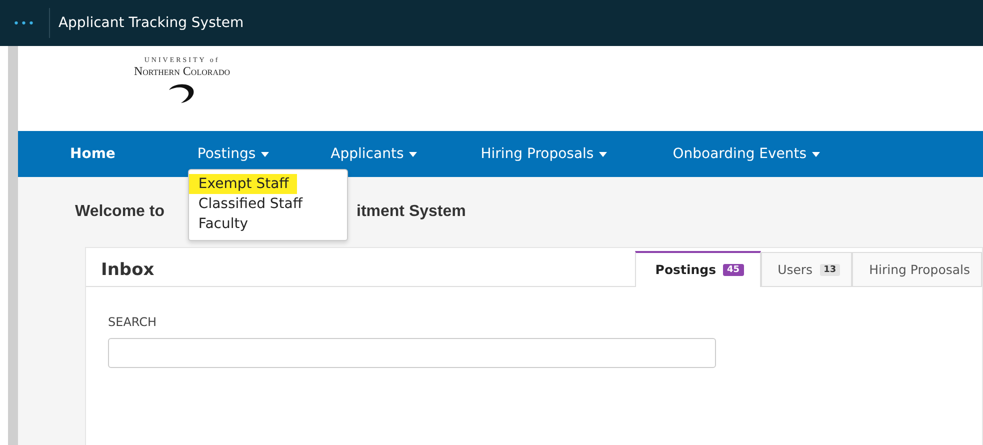 This screenshot has width=983, height=445. I want to click on menu-button: •••, so click(25, 23).